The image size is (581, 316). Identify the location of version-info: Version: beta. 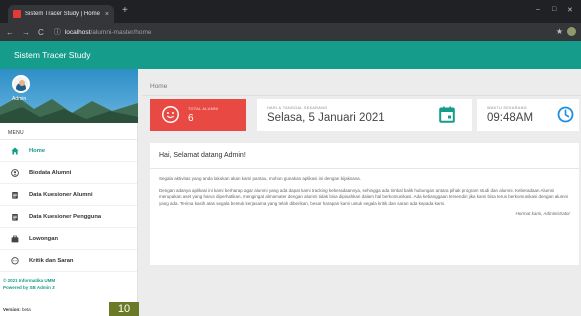
(17, 309).